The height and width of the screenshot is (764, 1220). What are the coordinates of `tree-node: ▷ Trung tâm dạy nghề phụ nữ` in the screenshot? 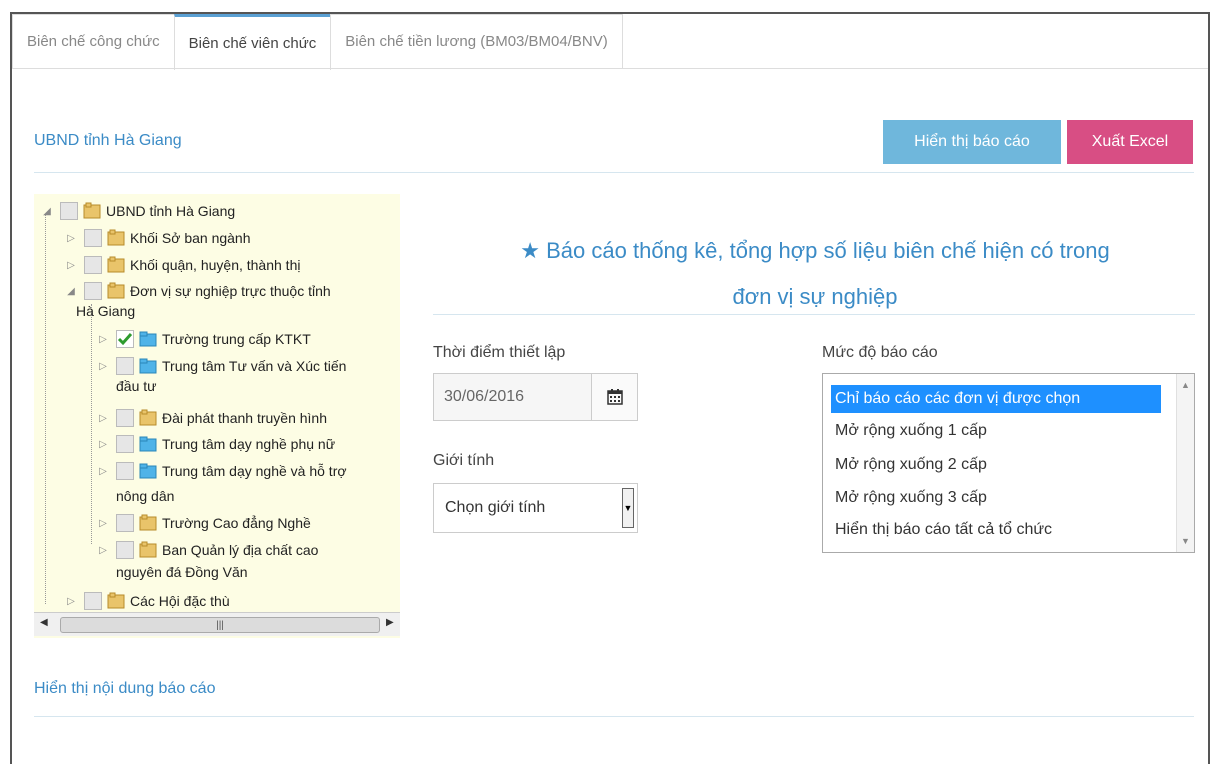 It's located at (215, 444).